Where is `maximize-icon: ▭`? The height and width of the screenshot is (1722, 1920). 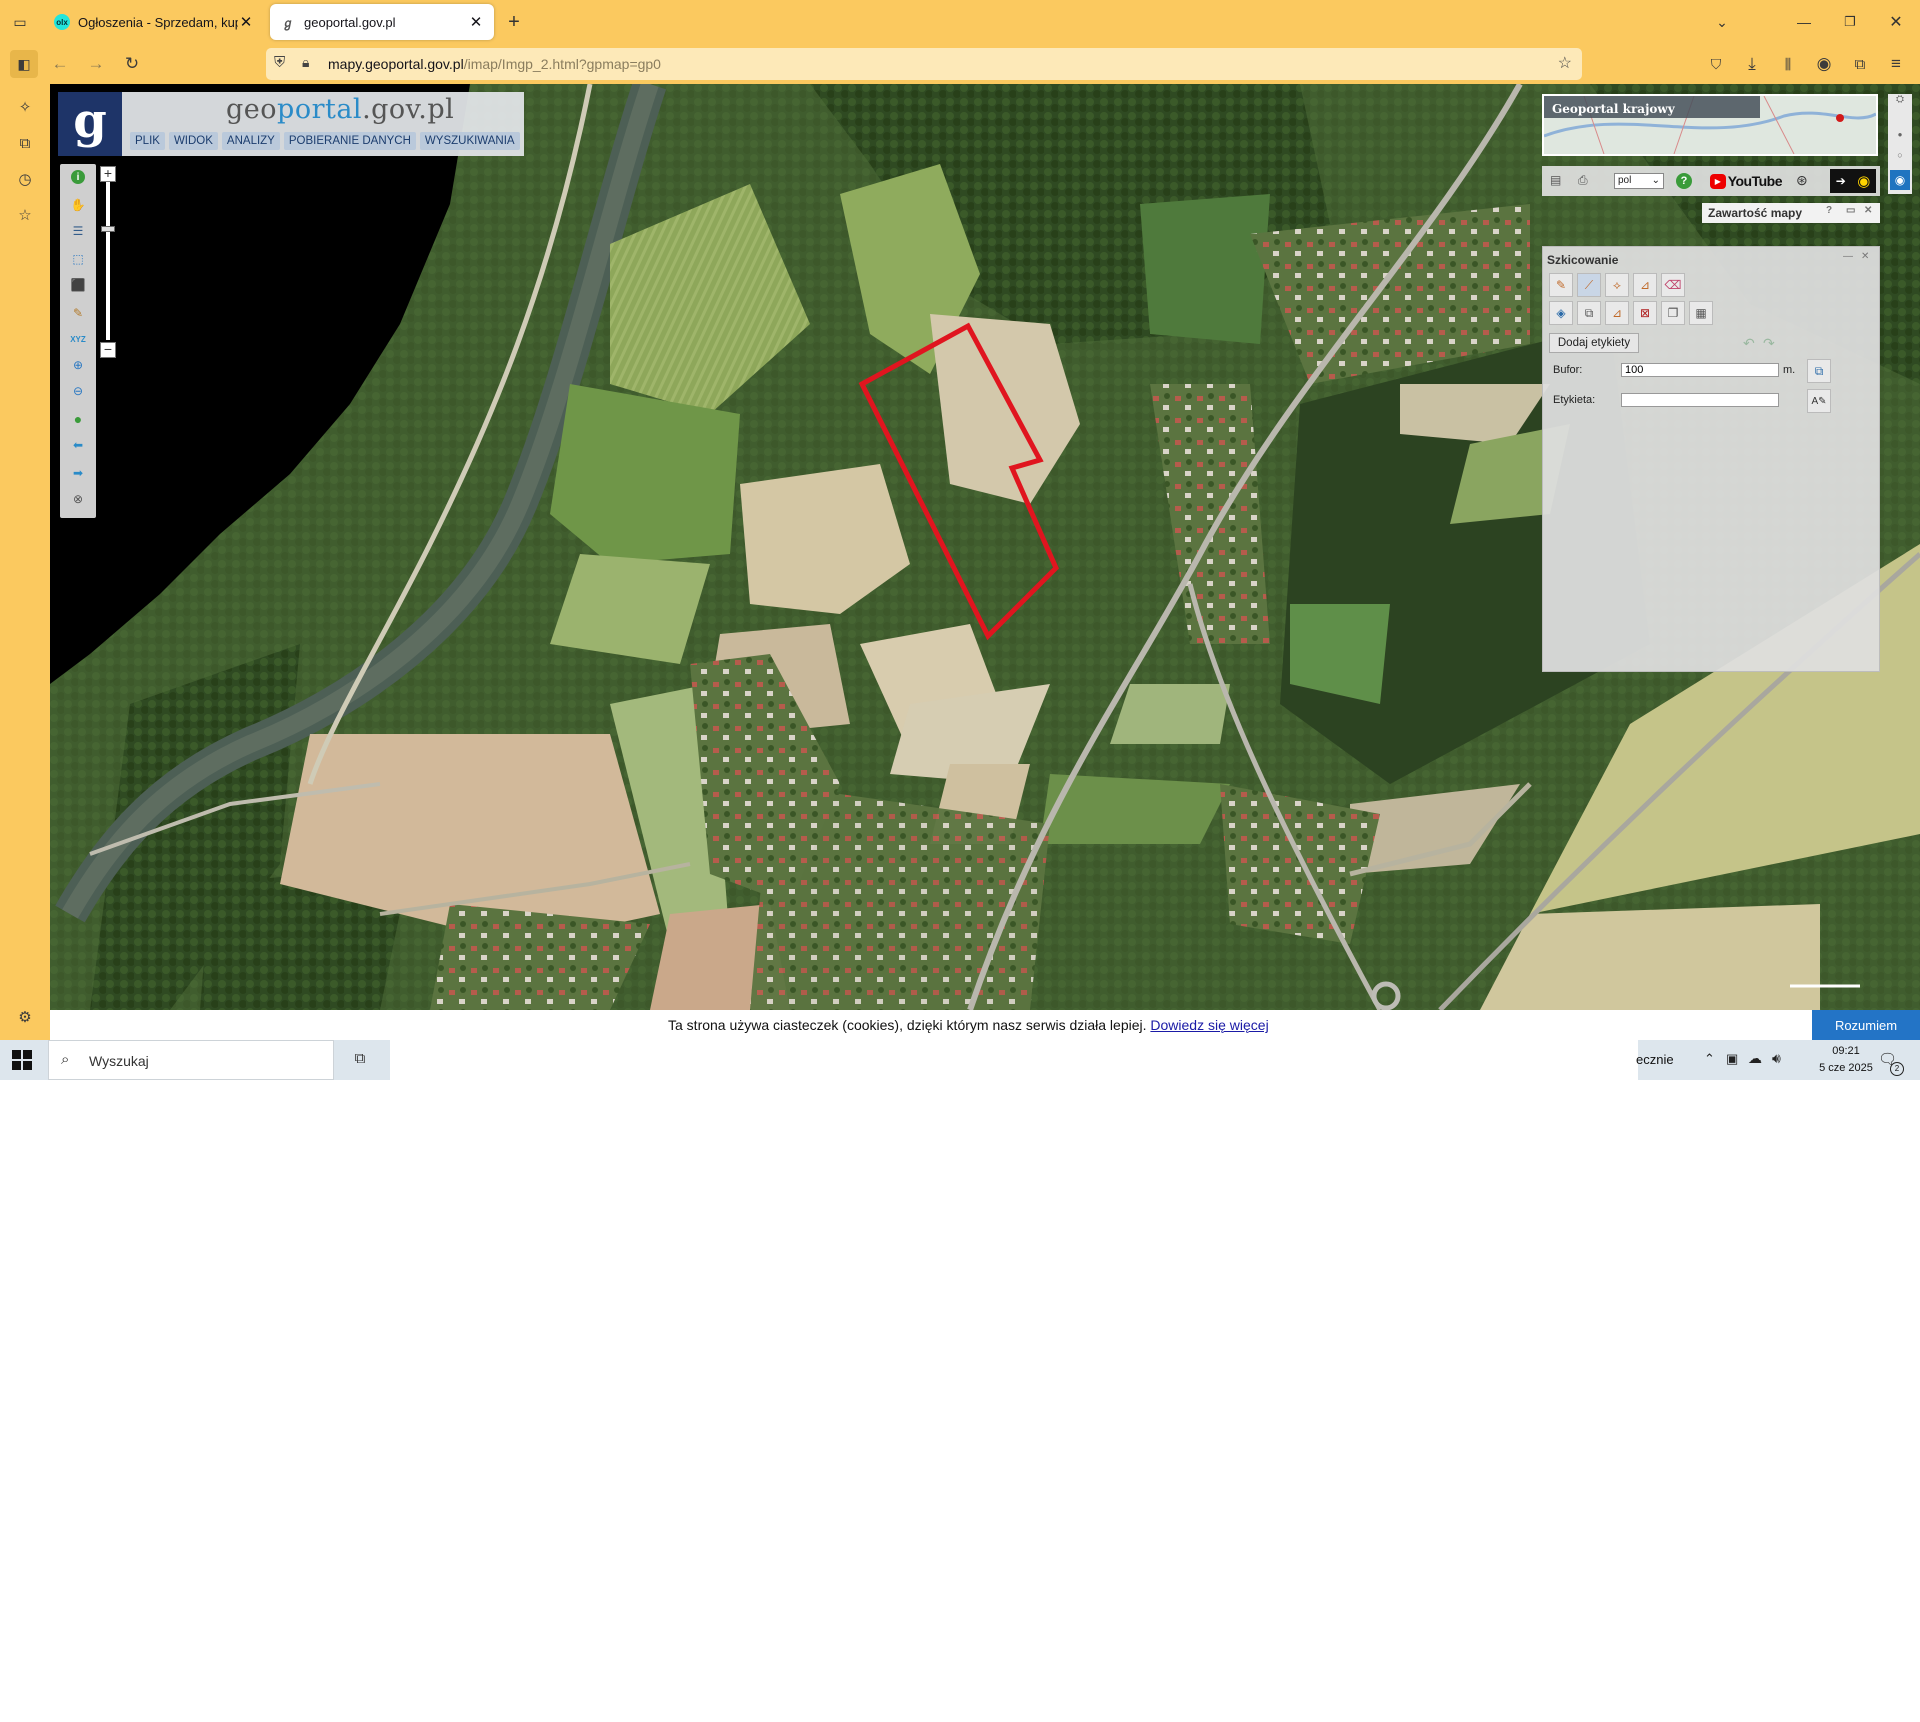 maximize-icon: ▭ is located at coordinates (1850, 210).